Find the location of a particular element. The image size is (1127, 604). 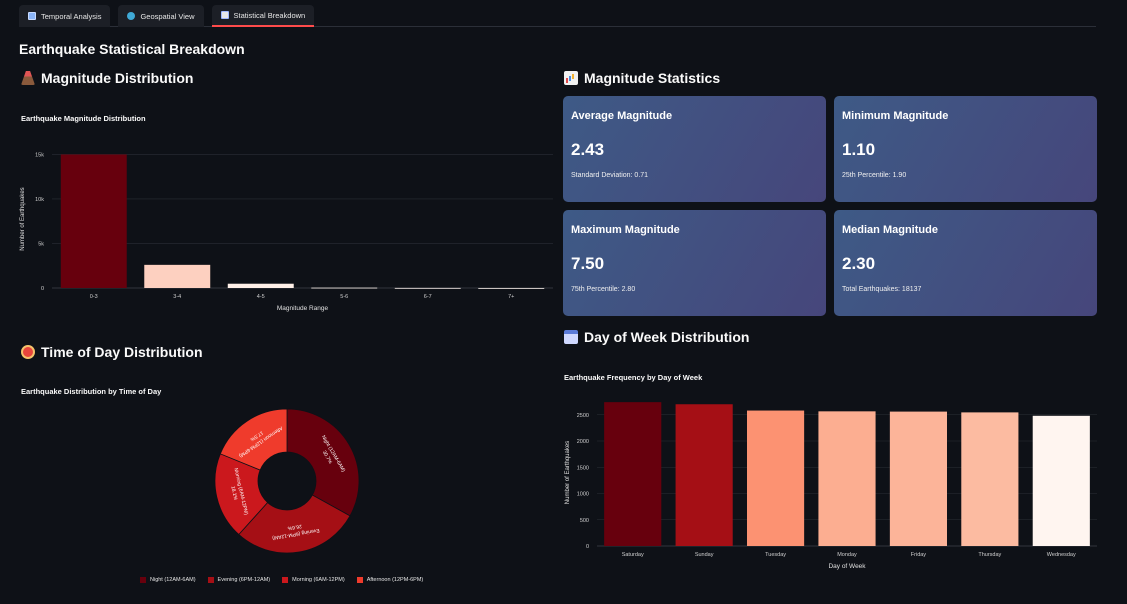

x-tick-label: 4-5 is located at coordinates (261, 297).